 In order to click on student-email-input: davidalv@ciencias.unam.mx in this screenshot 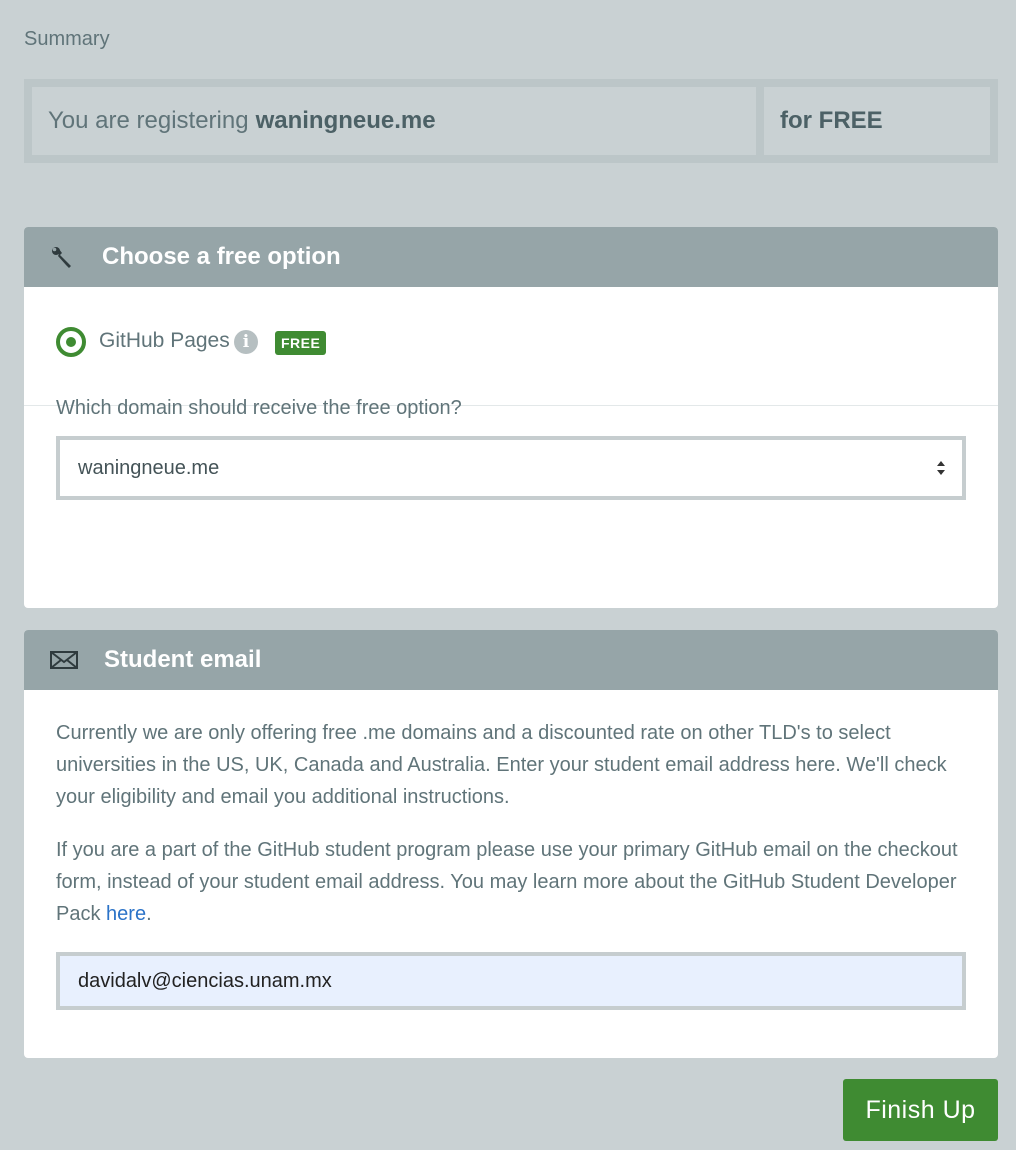, I will do `click(511, 981)`.